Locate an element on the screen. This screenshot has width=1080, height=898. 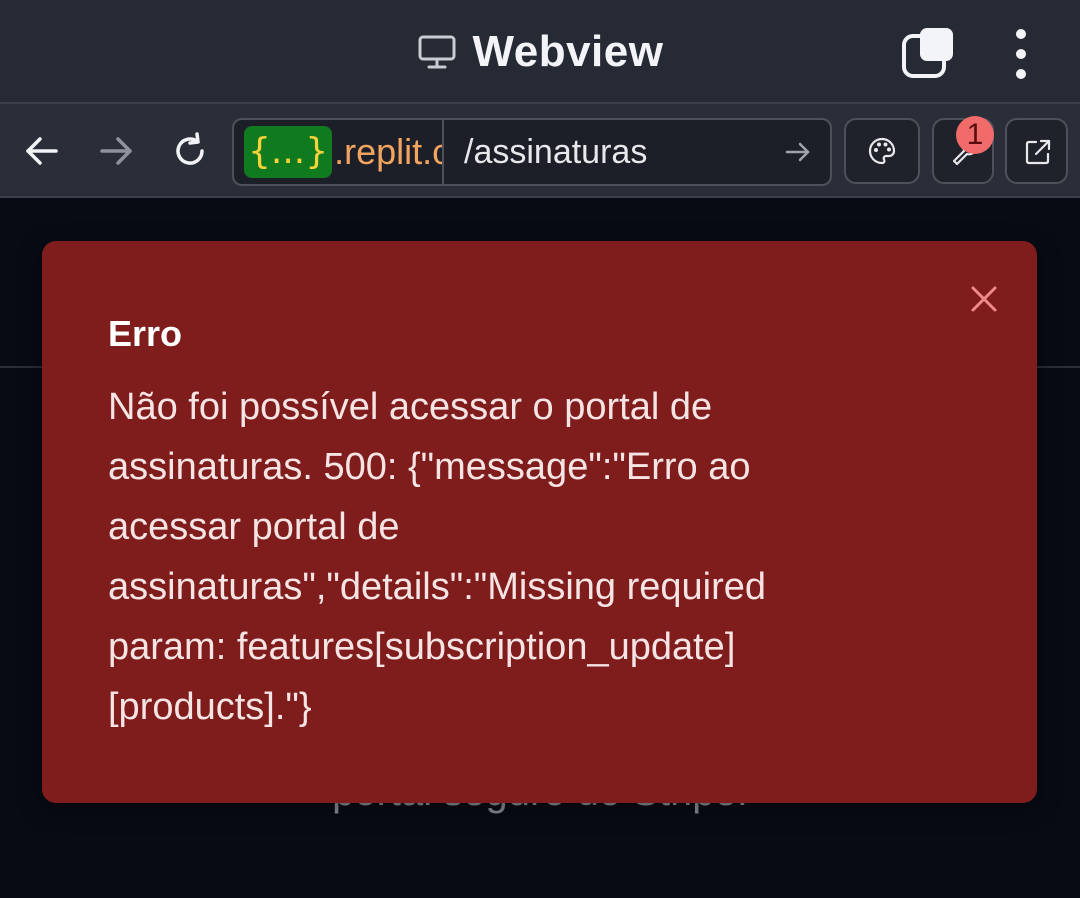
kebab-menu-icon is located at coordinates (1021, 54).